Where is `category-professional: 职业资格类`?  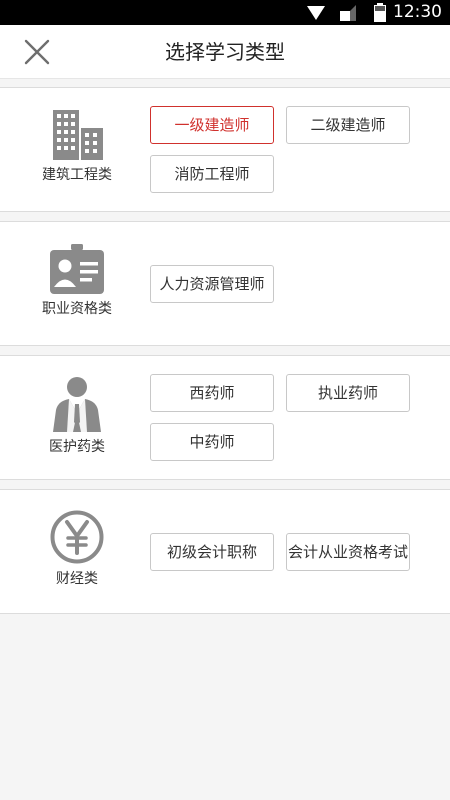 category-professional: 职业资格类 is located at coordinates (77, 281).